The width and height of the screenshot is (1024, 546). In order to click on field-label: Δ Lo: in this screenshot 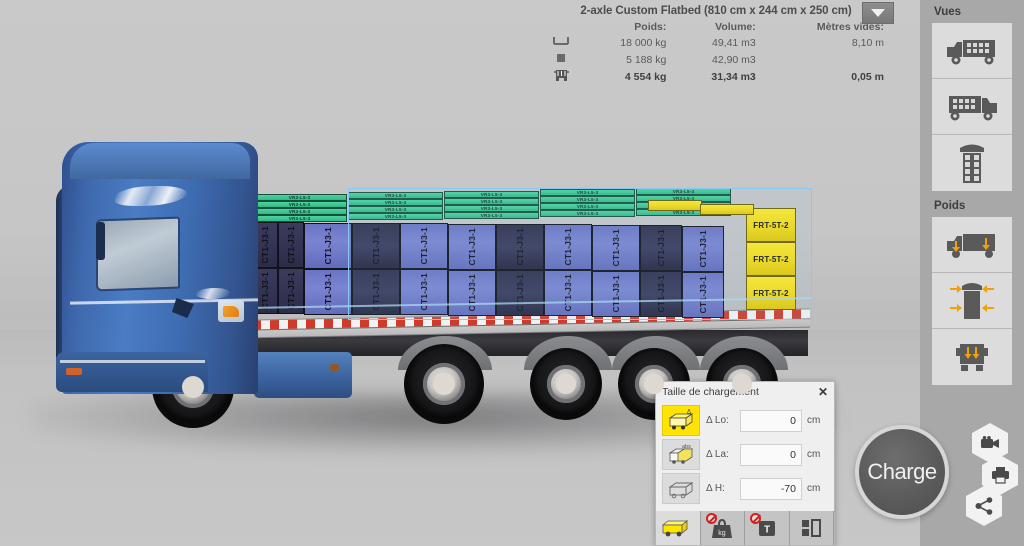, I will do `click(717, 420)`.